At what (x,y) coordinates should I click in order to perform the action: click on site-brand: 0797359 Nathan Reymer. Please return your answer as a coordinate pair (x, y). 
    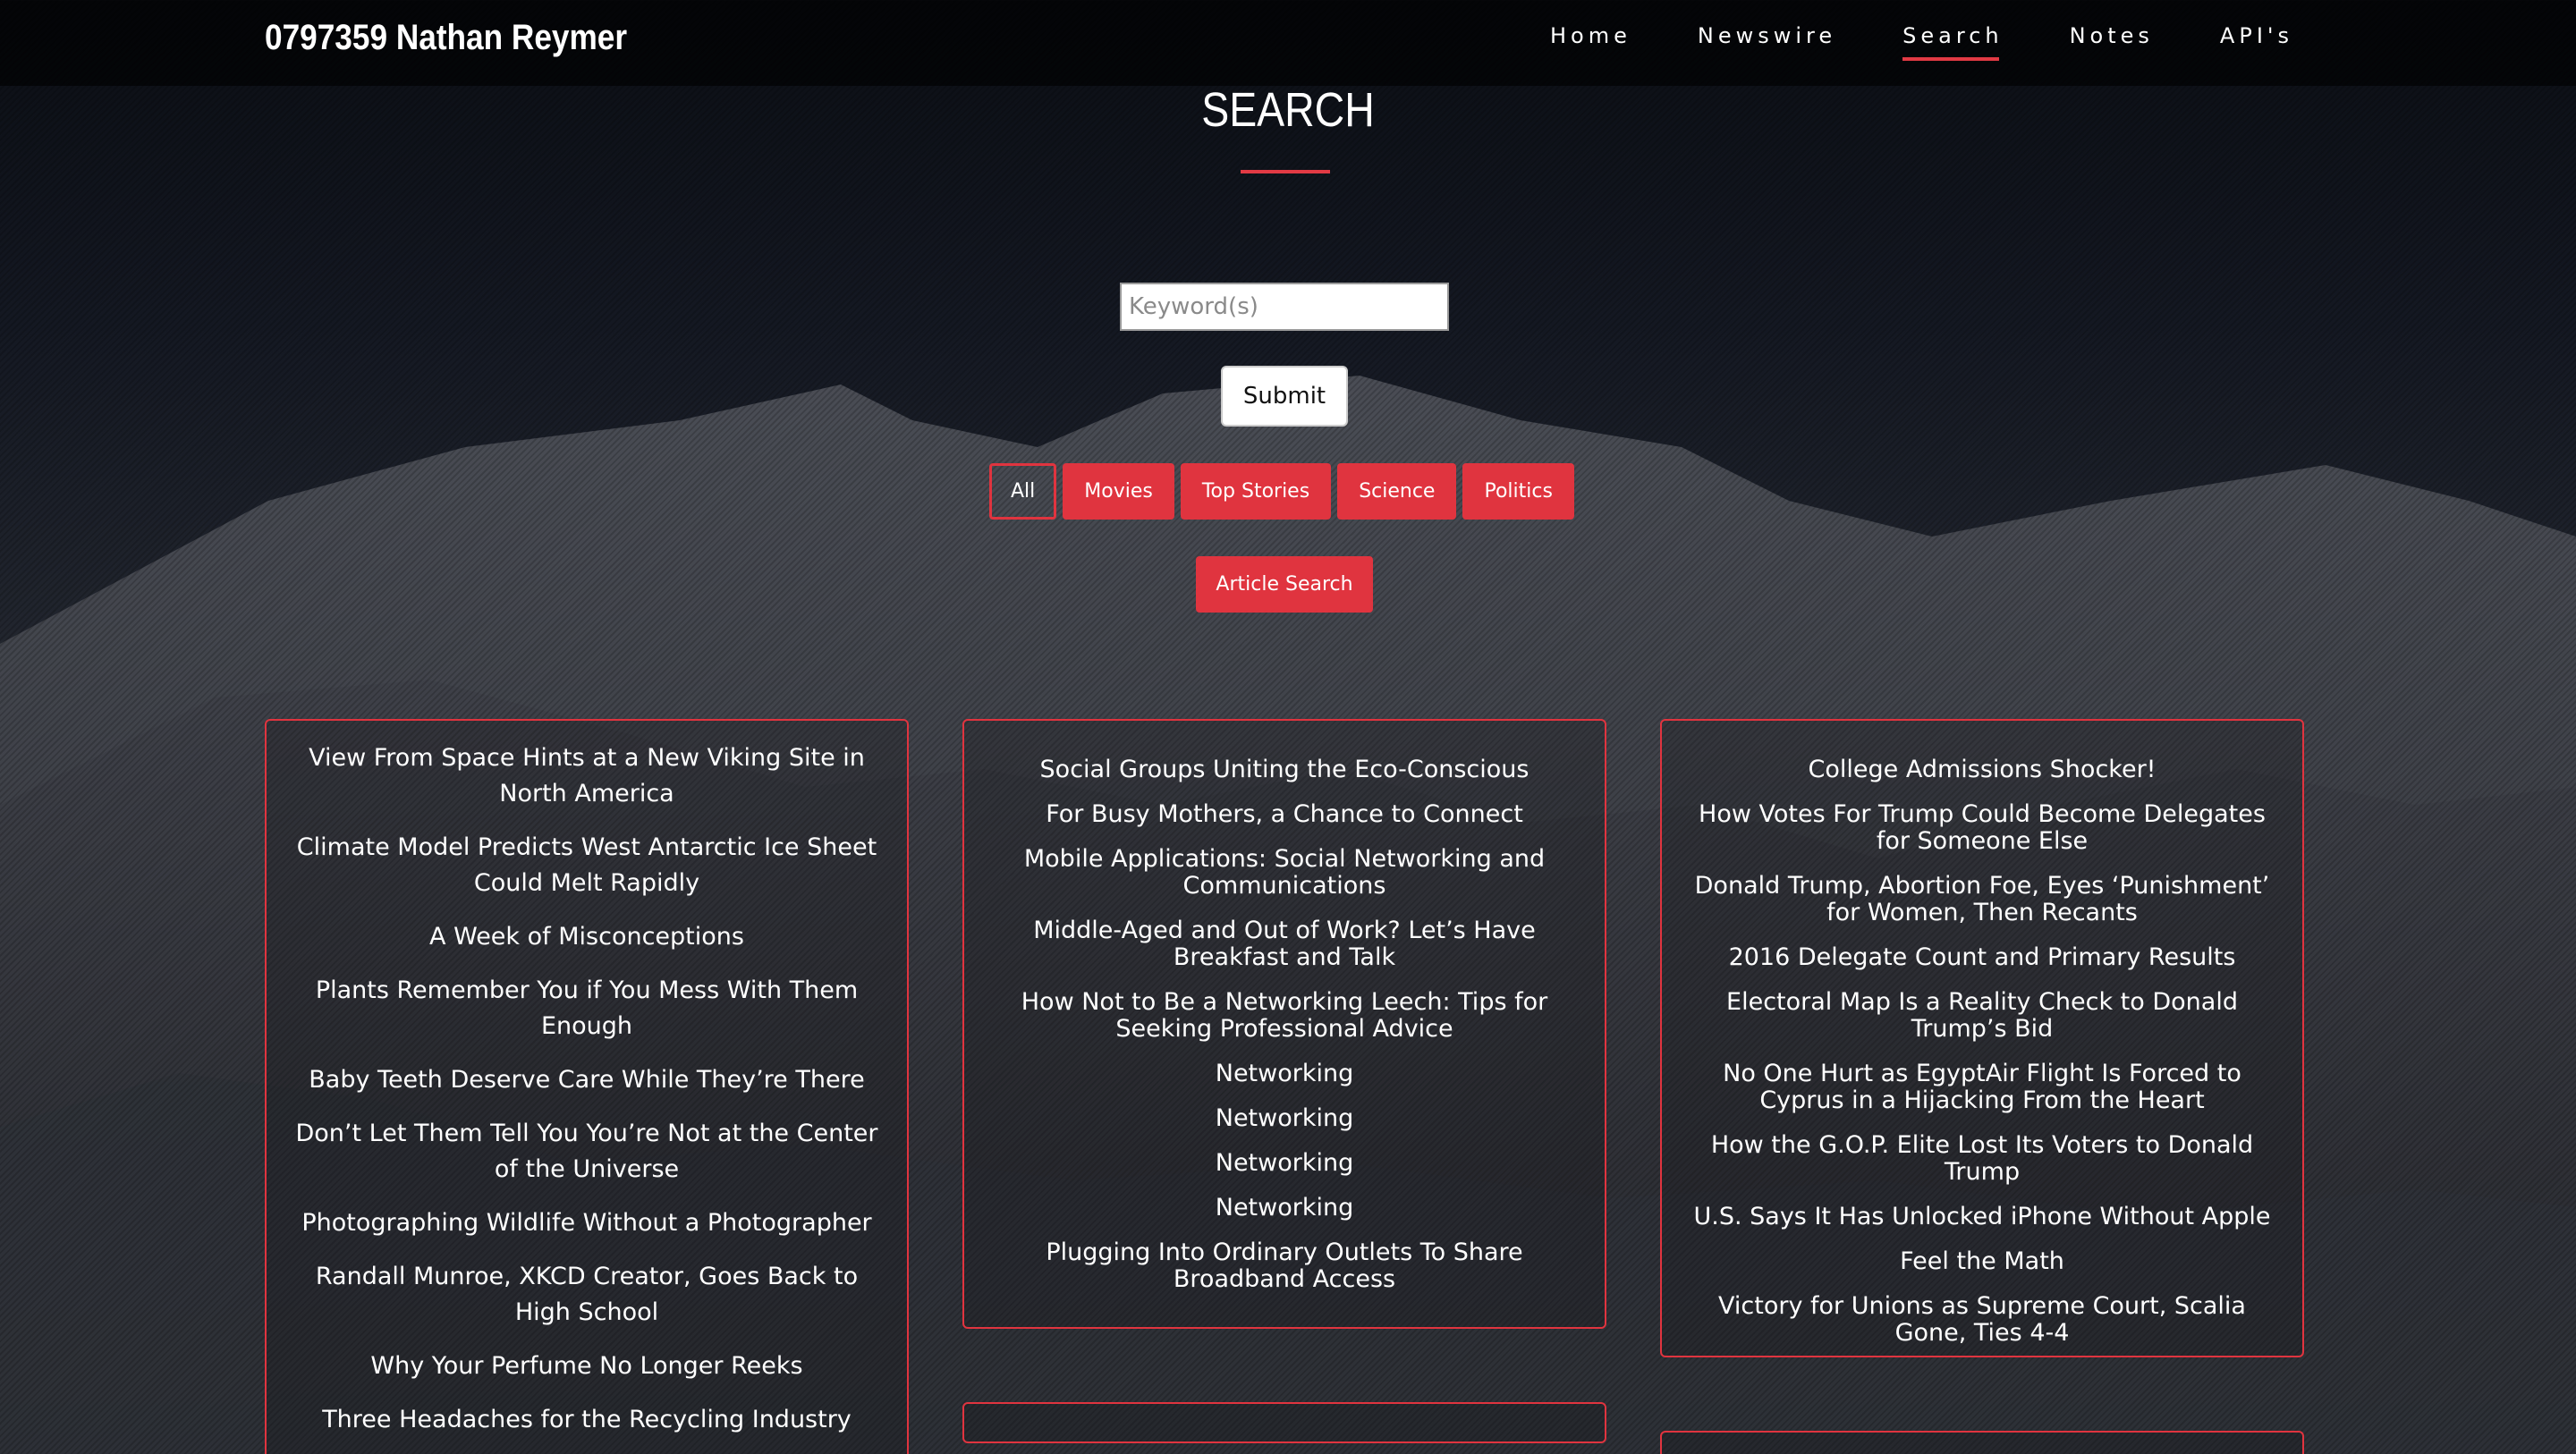
    Looking at the image, I should click on (446, 38).